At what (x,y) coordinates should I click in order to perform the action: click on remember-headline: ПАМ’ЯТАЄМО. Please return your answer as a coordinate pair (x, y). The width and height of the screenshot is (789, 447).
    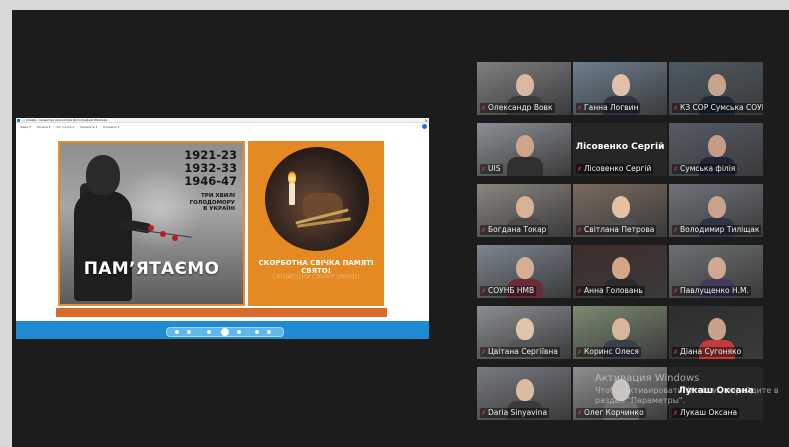
    Looking at the image, I should click on (151, 269).